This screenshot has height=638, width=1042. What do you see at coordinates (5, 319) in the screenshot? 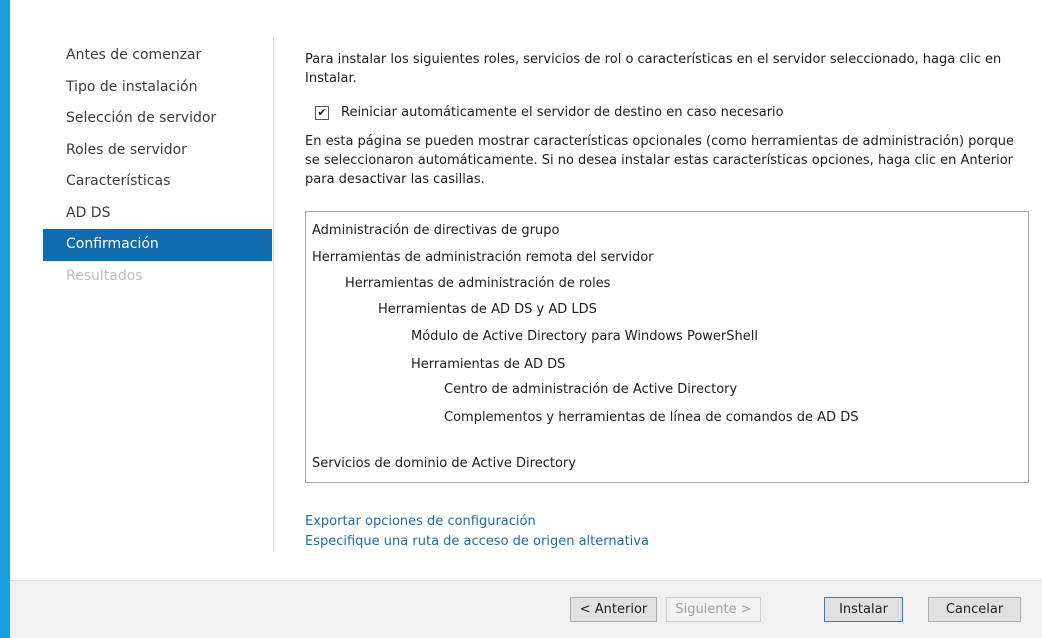
I see `window-accent-bar` at bounding box center [5, 319].